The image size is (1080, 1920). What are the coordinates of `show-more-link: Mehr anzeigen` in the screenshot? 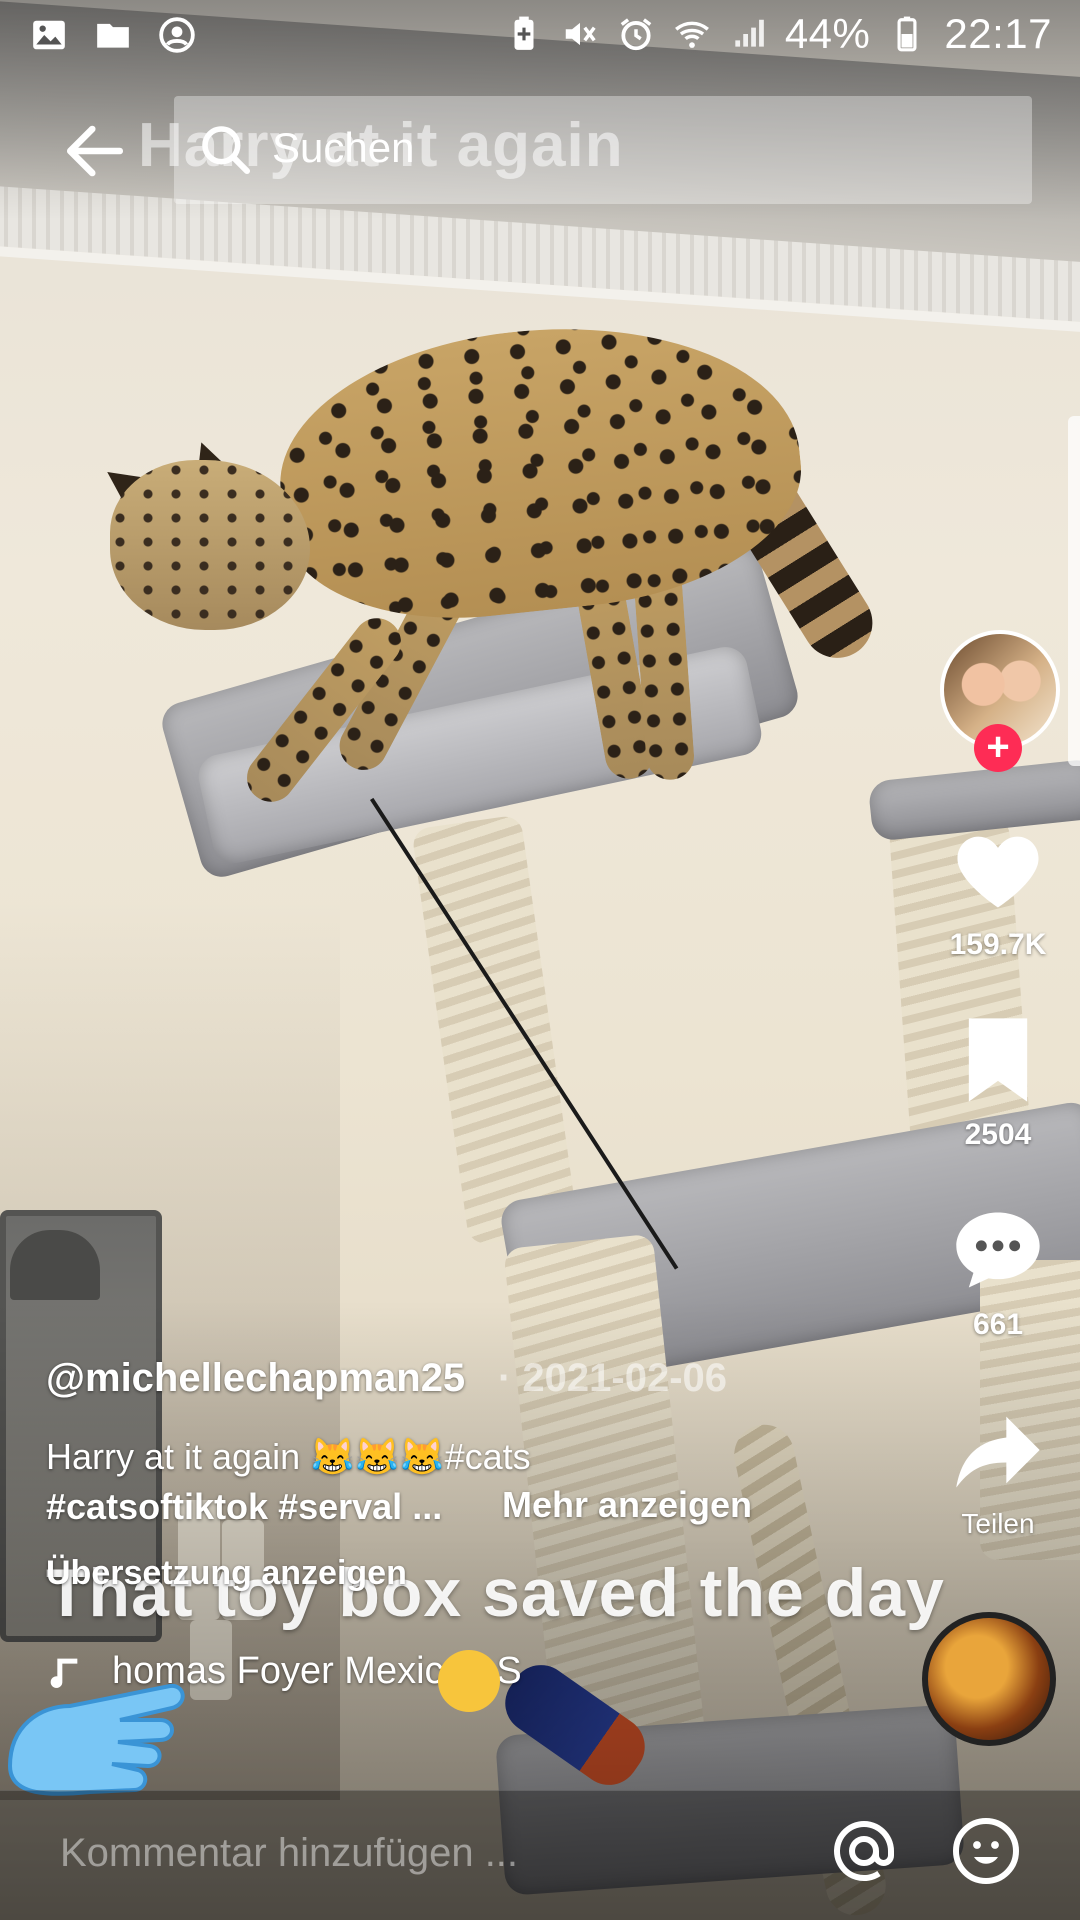 It's located at (627, 1505).